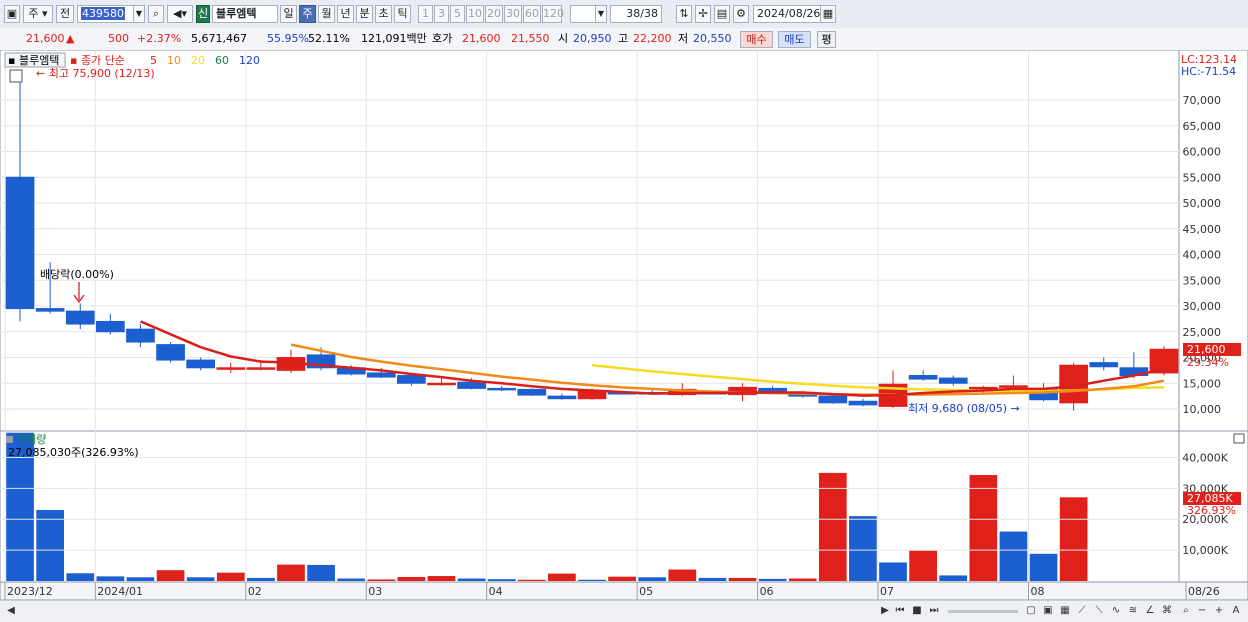 Image resolution: width=1248 pixels, height=622 pixels. I want to click on price-tag: 21,600, so click(1206, 349).